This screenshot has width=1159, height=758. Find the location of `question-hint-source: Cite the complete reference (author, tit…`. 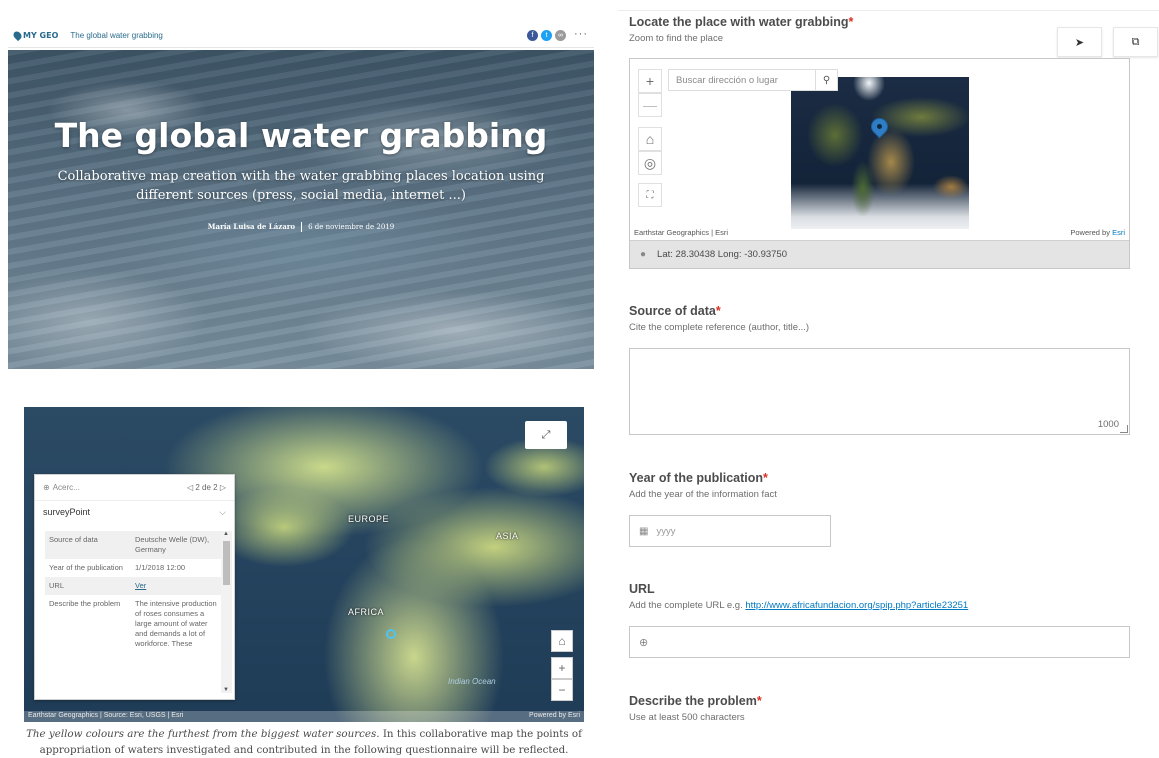

question-hint-source: Cite the complete reference (author, tit… is located at coordinates (719, 327).